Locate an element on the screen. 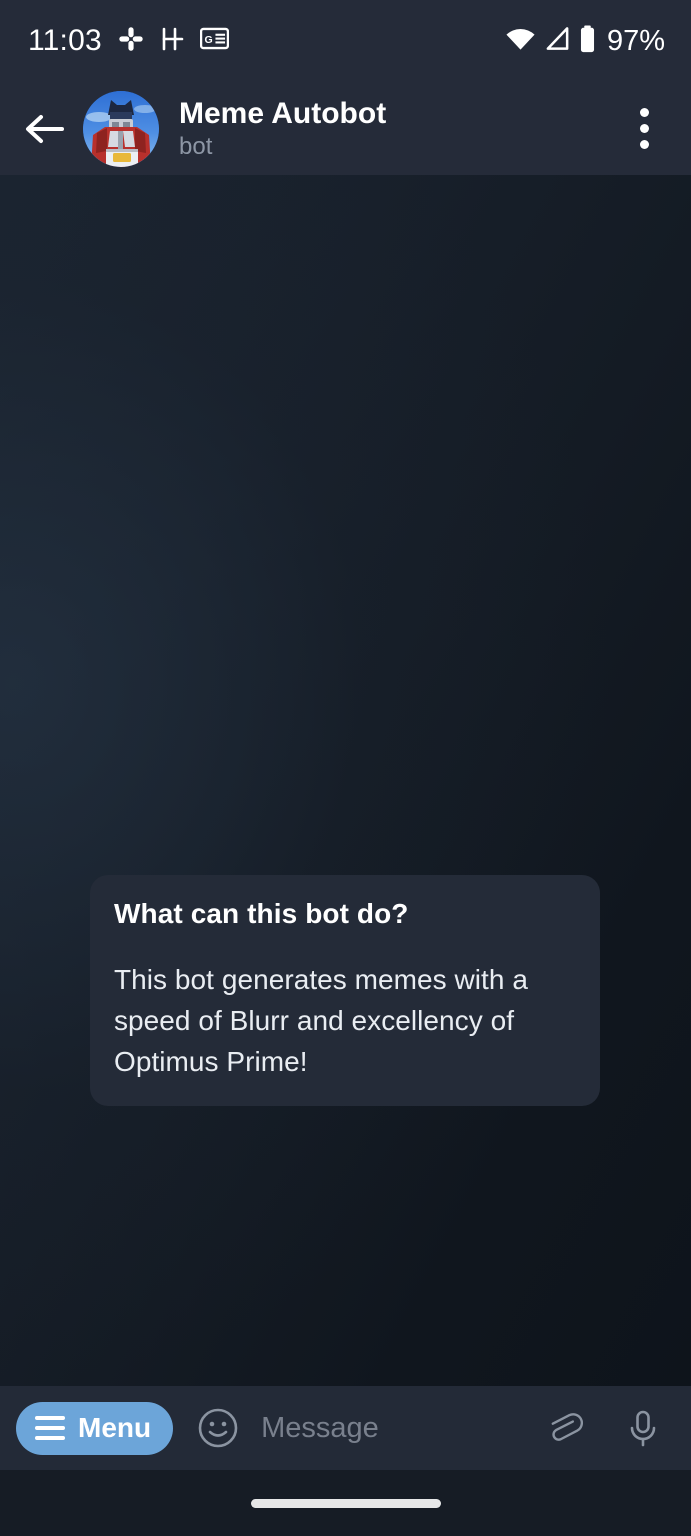  header-titles: Meme Autobot bot is located at coordinates (399, 128).